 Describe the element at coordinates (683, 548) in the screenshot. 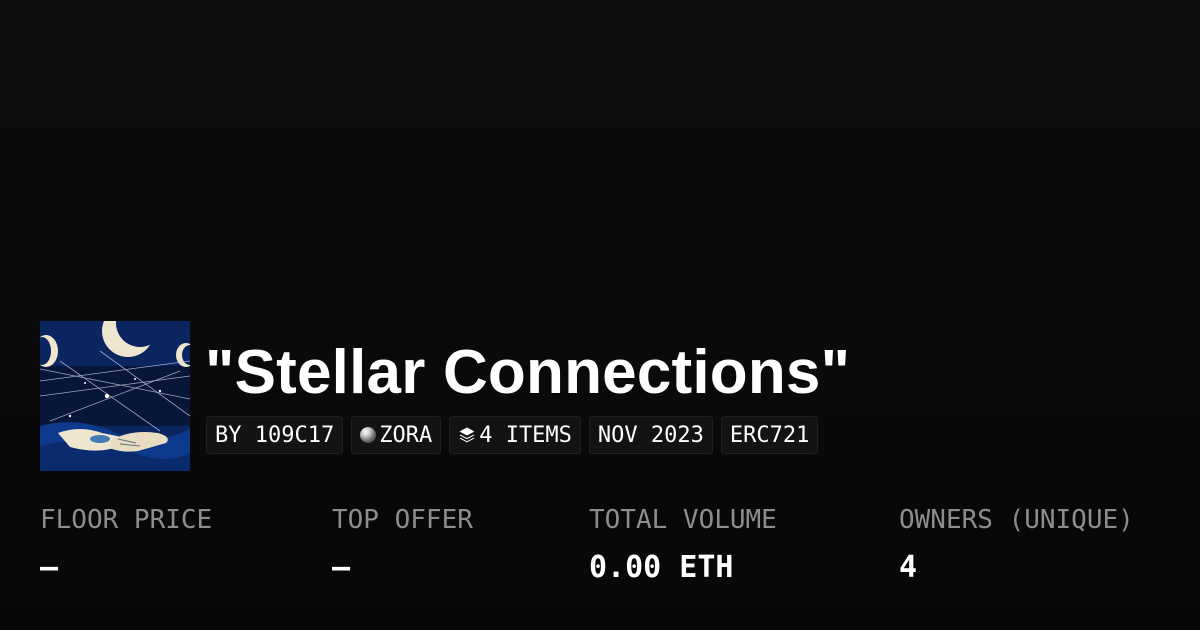

I see `stat-total-volume: TOTAL VOLUME 0.00 ETH` at that location.